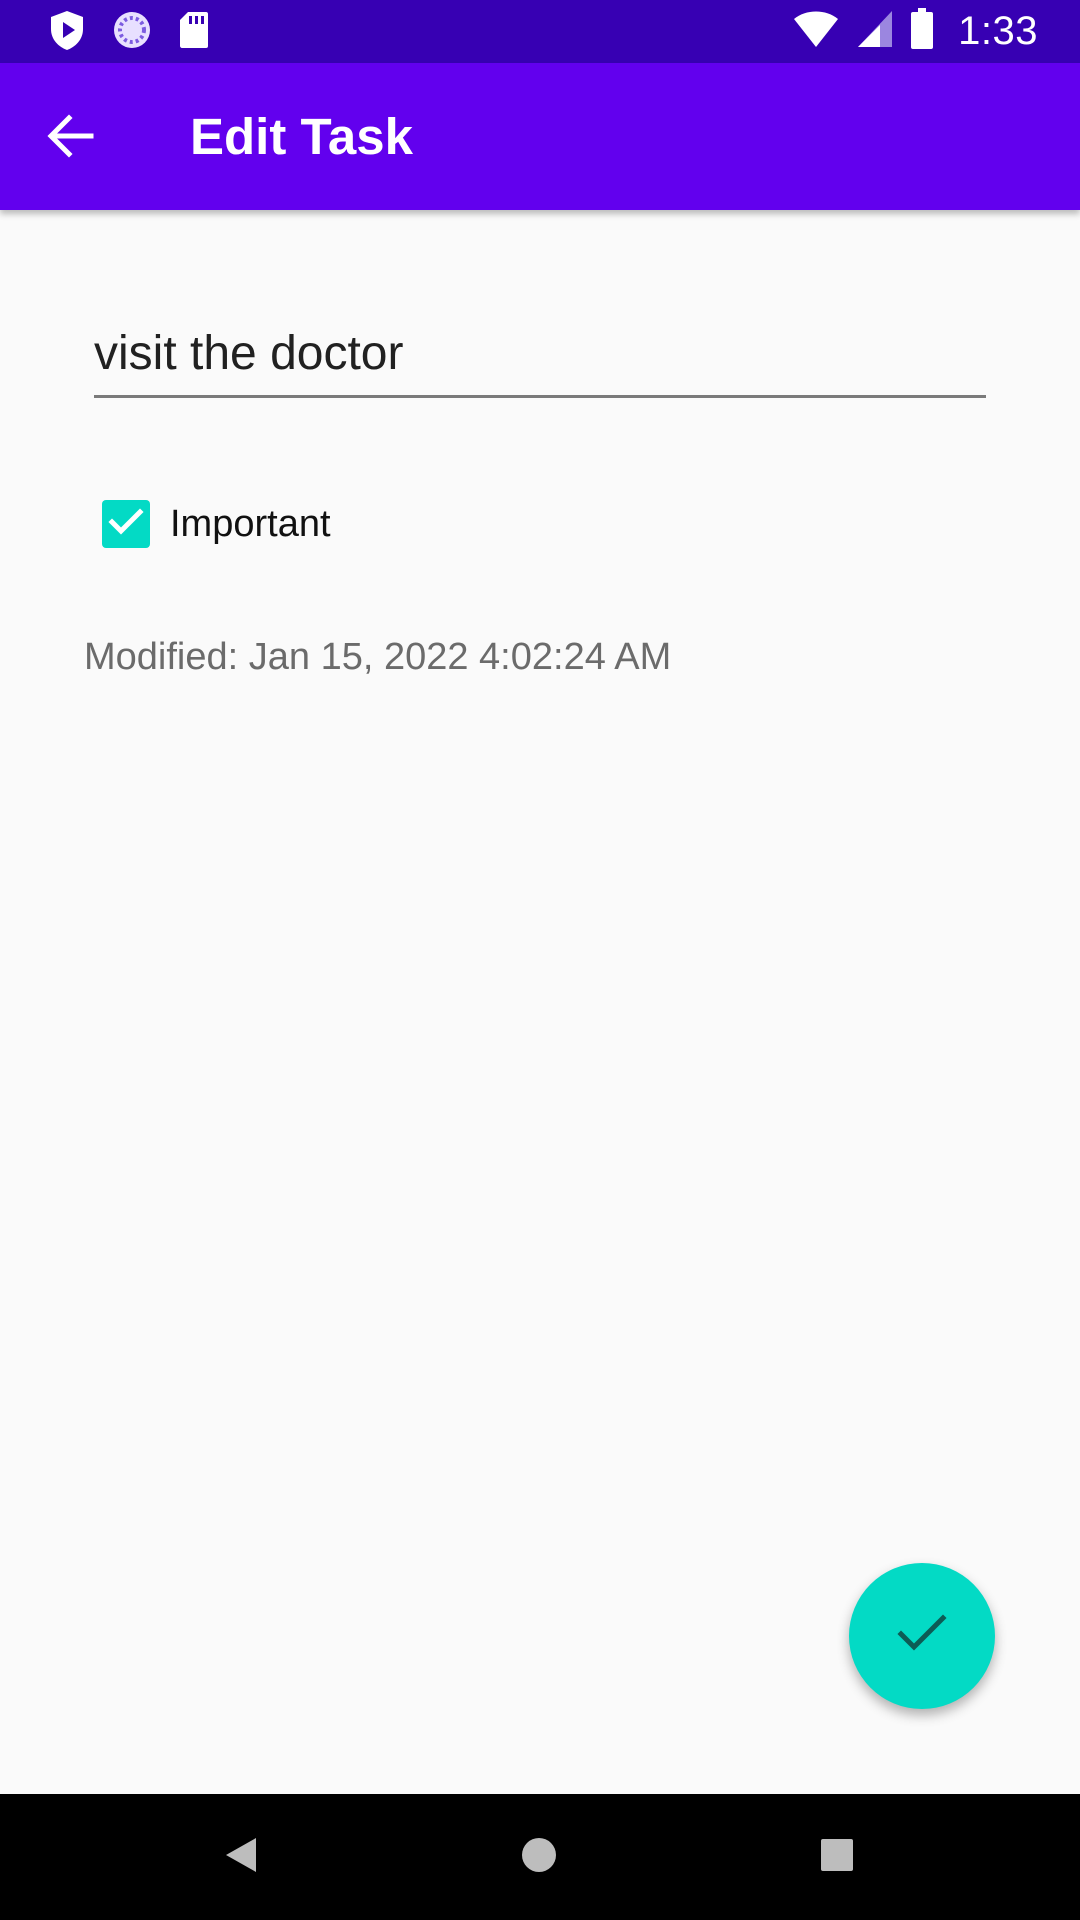 Image resolution: width=1080 pixels, height=1920 pixels. I want to click on shield-play-icon, so click(67, 32).